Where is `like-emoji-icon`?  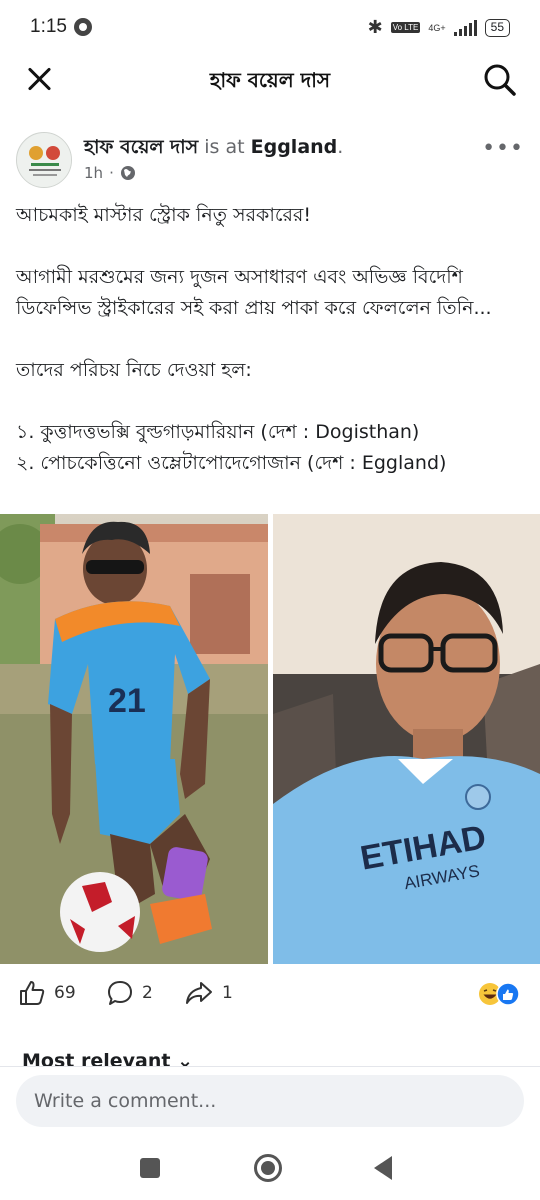
like-emoji-icon is located at coordinates (508, 994).